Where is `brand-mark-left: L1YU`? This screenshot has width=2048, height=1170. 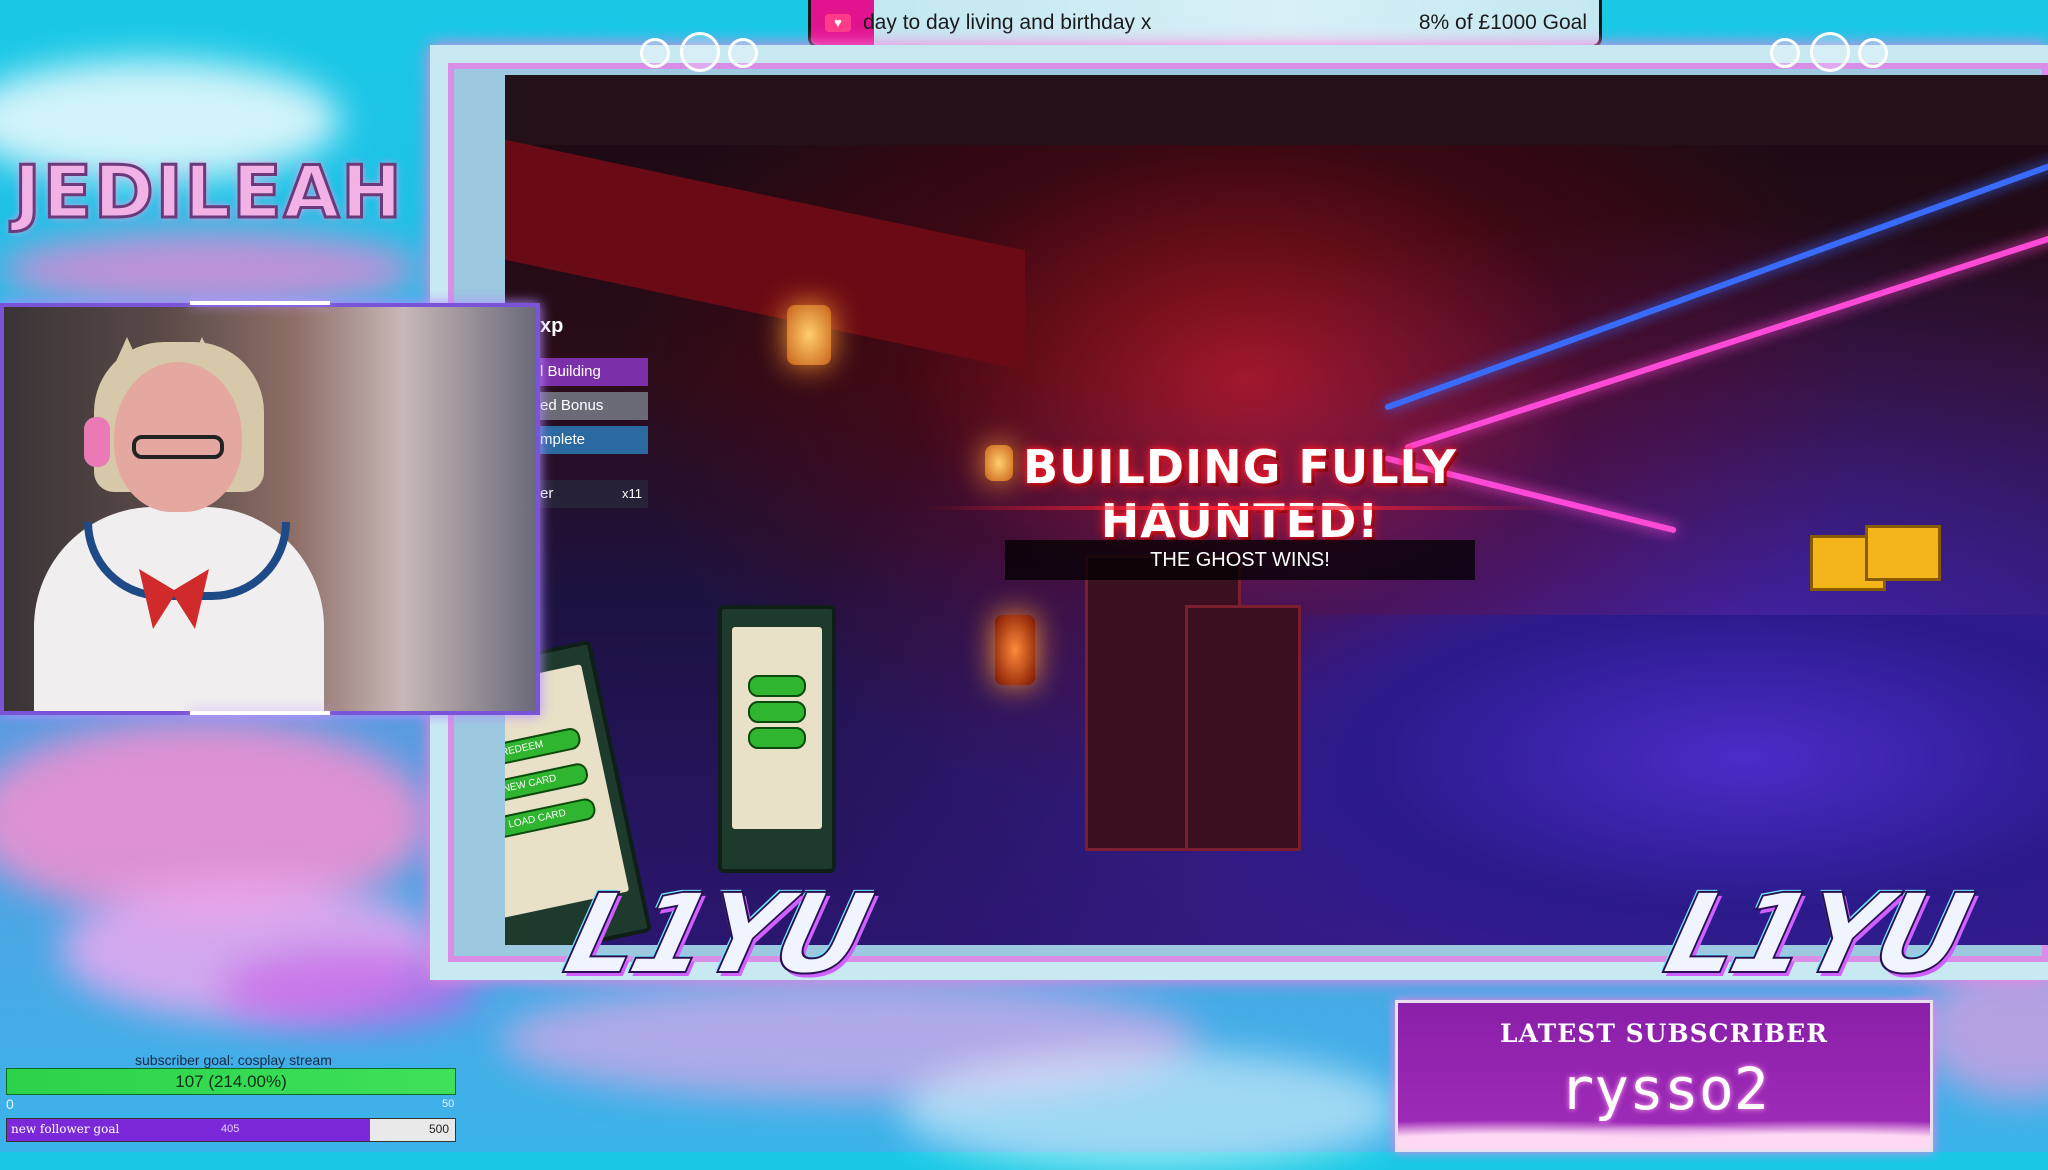
brand-mark-left: L1YU is located at coordinates (716, 934).